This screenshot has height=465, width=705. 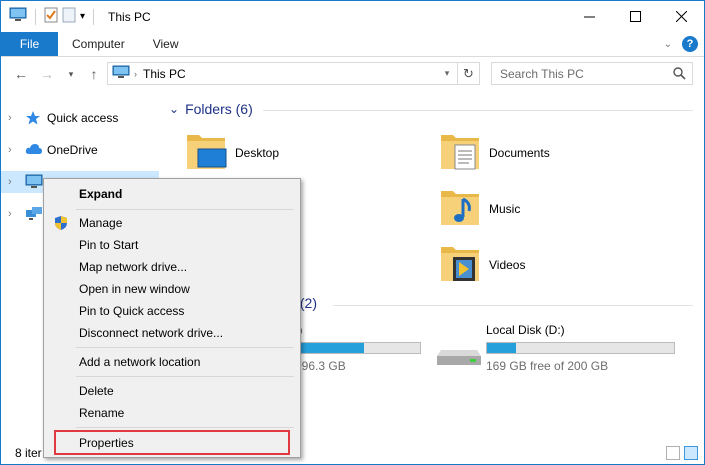 I want to click on menu-item-label: Pin to Start, so click(x=109, y=245).